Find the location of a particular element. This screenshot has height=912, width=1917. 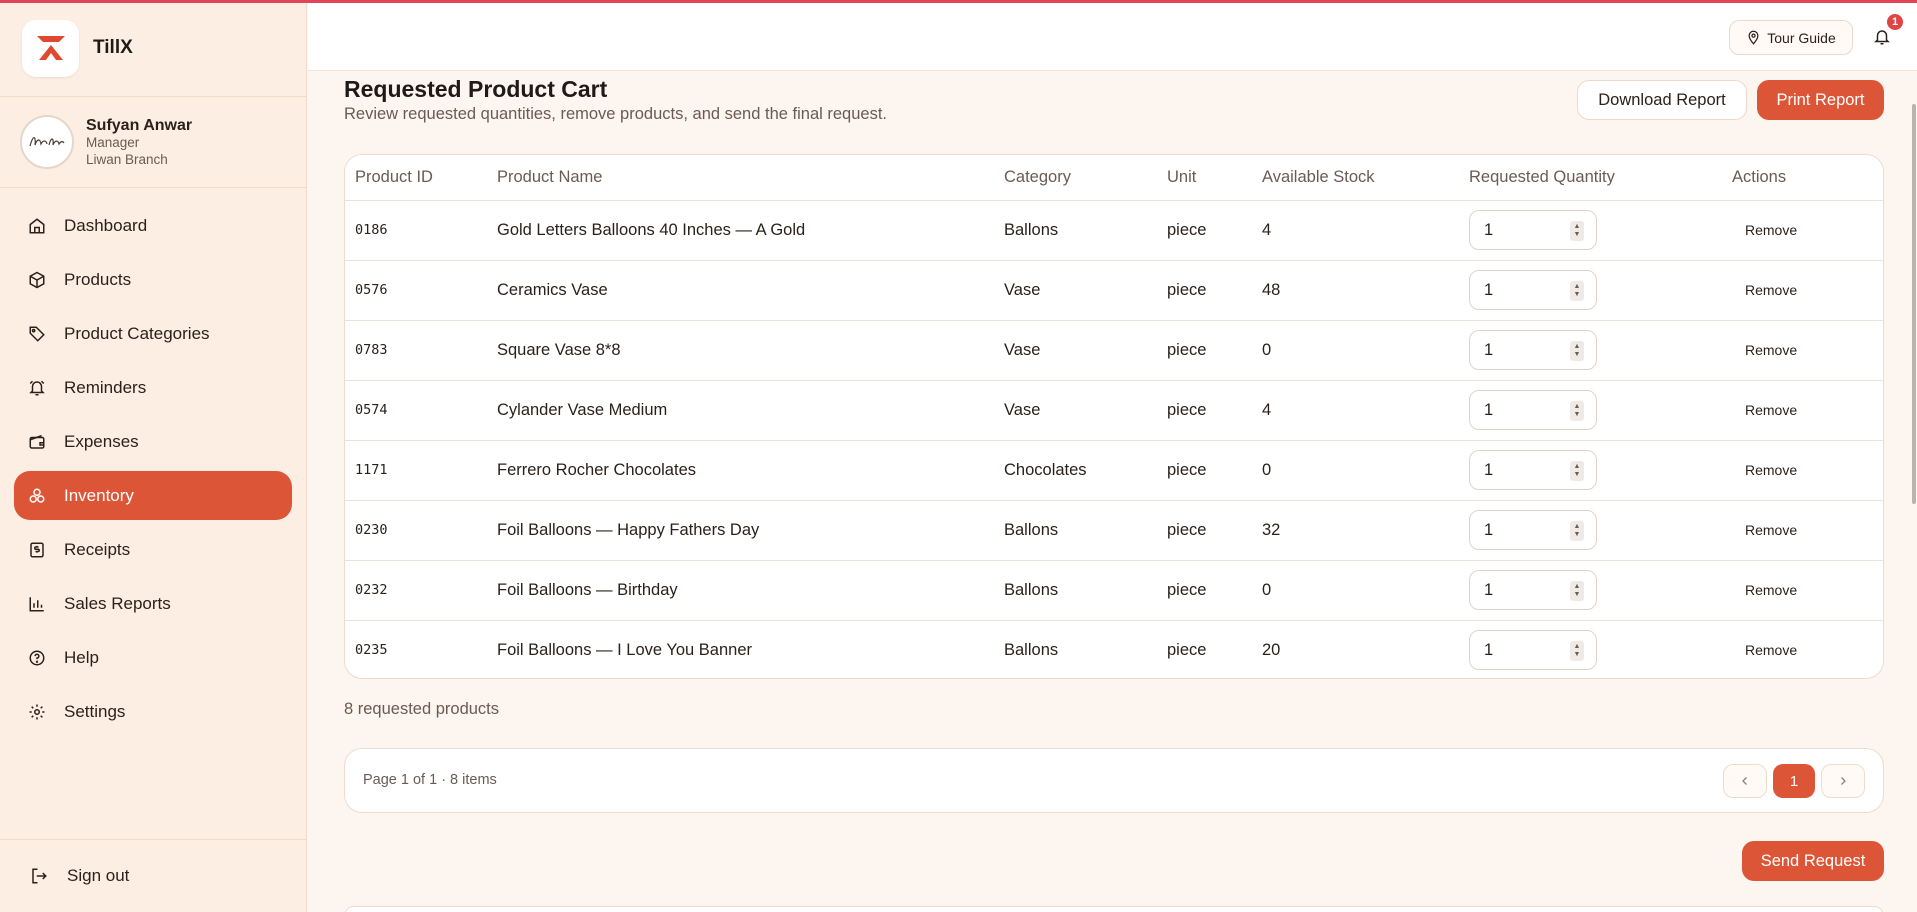

sign-out-button: Sign out is located at coordinates (153, 875).